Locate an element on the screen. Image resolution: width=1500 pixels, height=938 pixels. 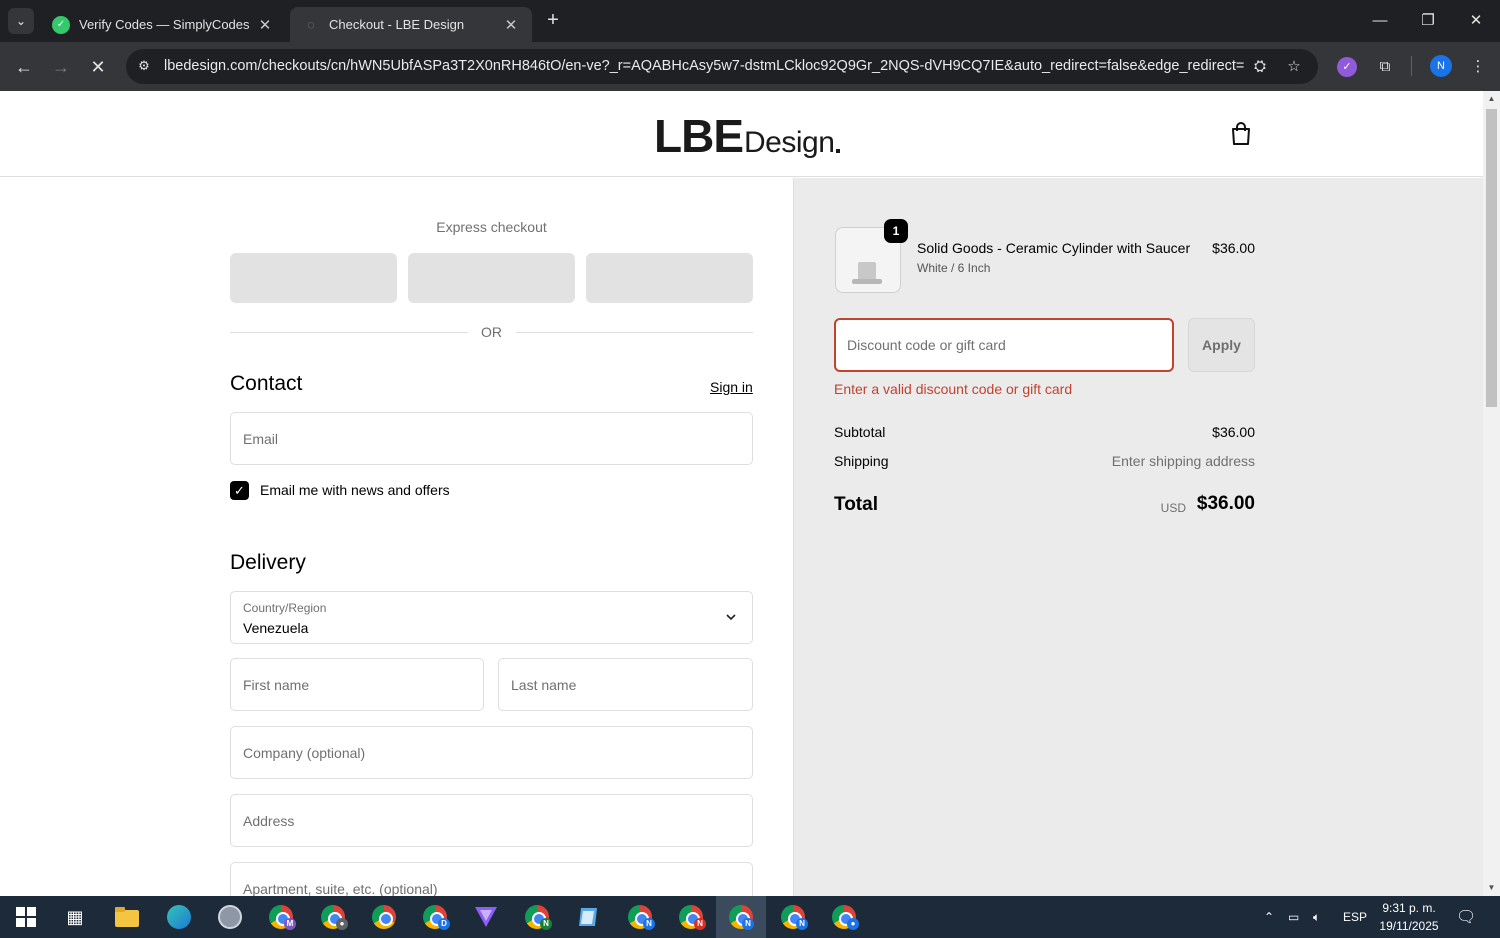
chrome-profile-n2-icon: N is located at coordinates (640, 917).